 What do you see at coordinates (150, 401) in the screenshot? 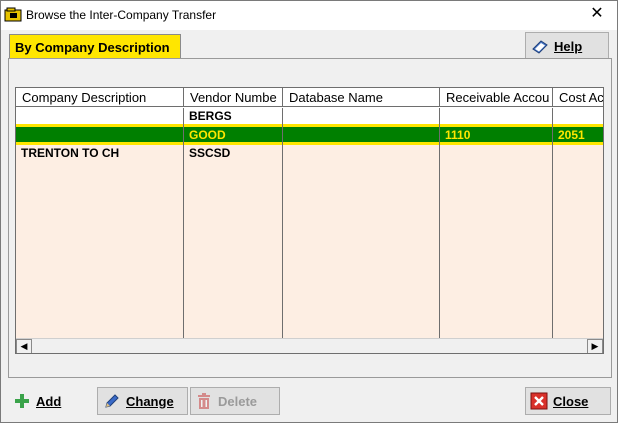
I see `change-label: Change` at bounding box center [150, 401].